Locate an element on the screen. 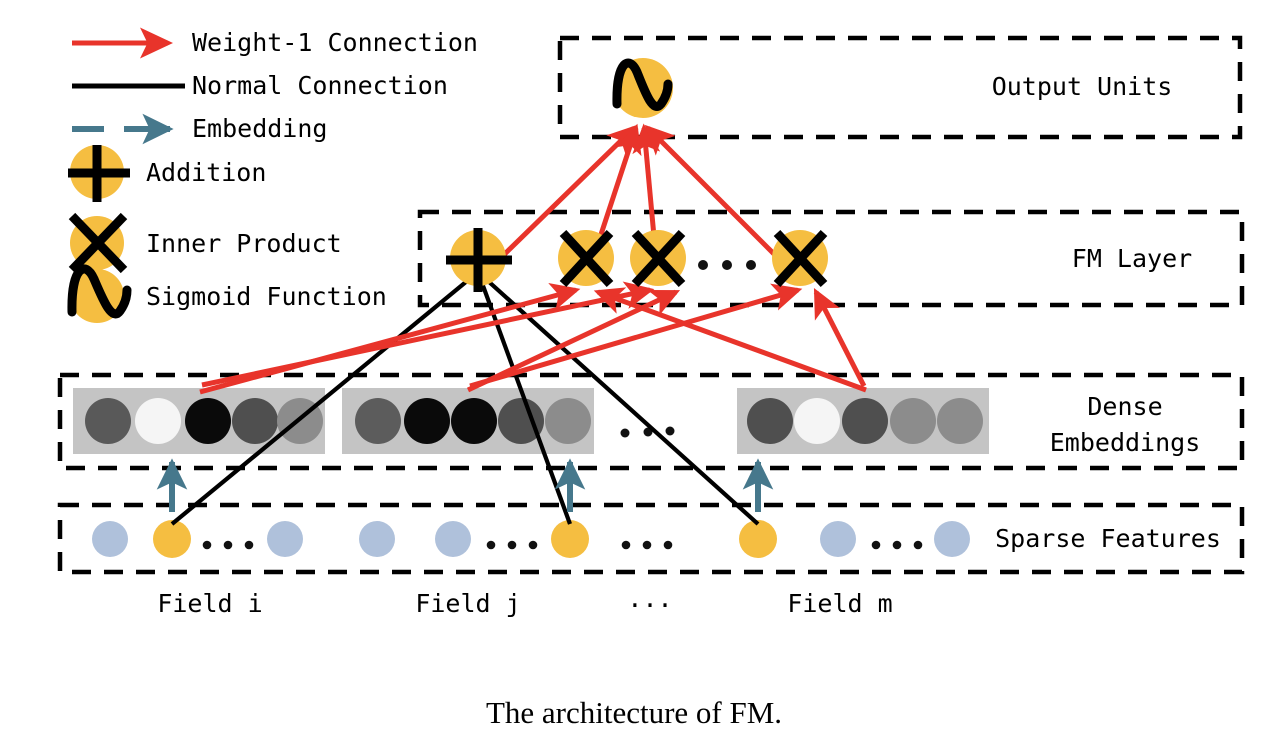 Image resolution: width=1268 pixels, height=754 pixels. legend-item-inner-product: Inner Product is located at coordinates (205, 243).